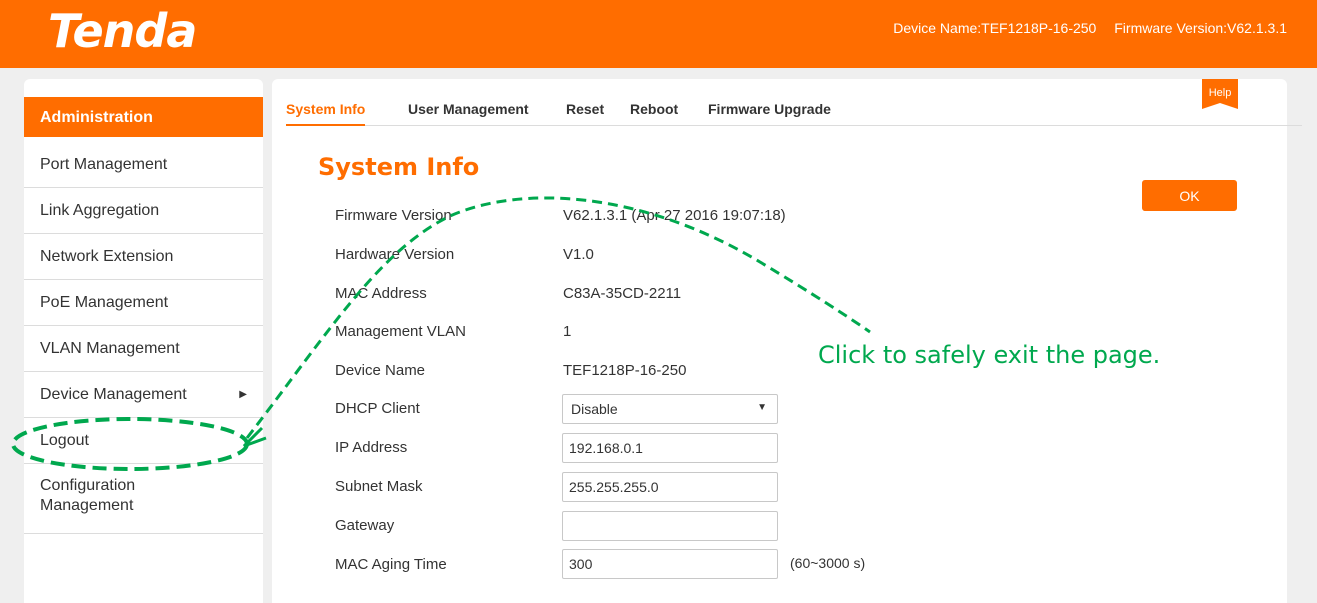 The height and width of the screenshot is (603, 1317). What do you see at coordinates (365, 525) in the screenshot?
I see `gateway-label: Gateway` at bounding box center [365, 525].